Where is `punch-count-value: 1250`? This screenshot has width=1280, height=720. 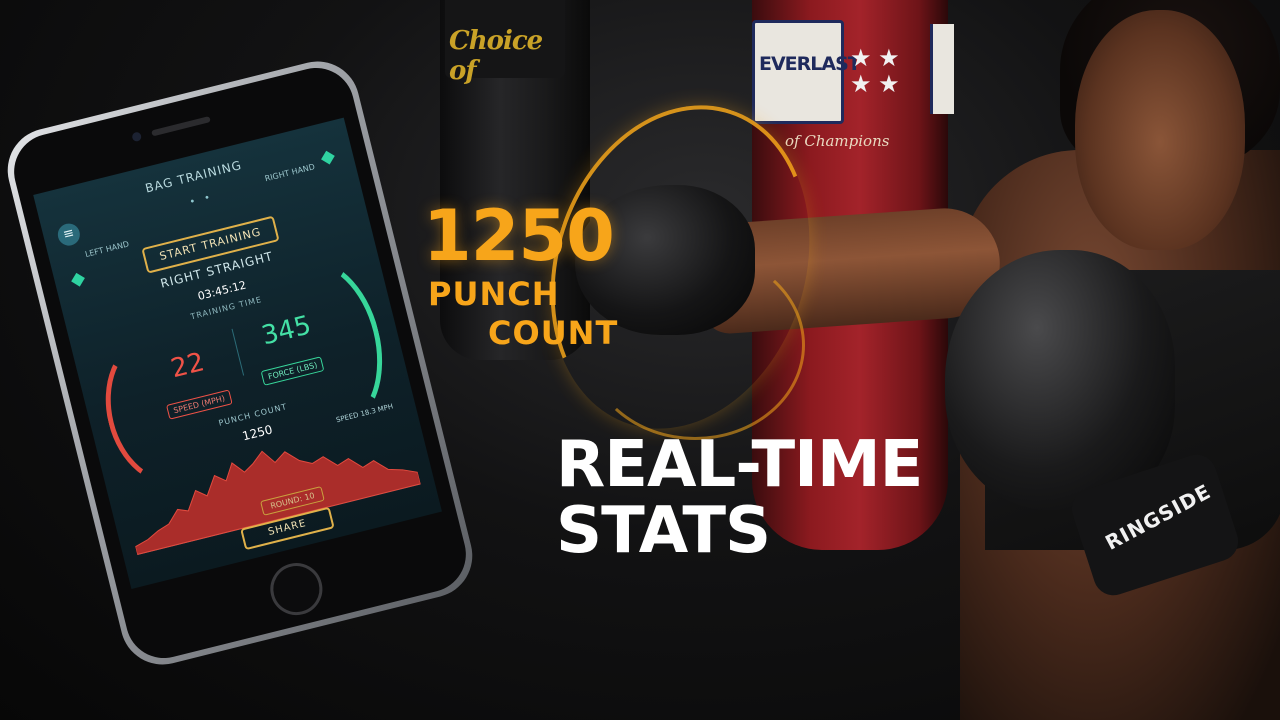
punch-count-value: 1250 is located at coordinates (519, 236).